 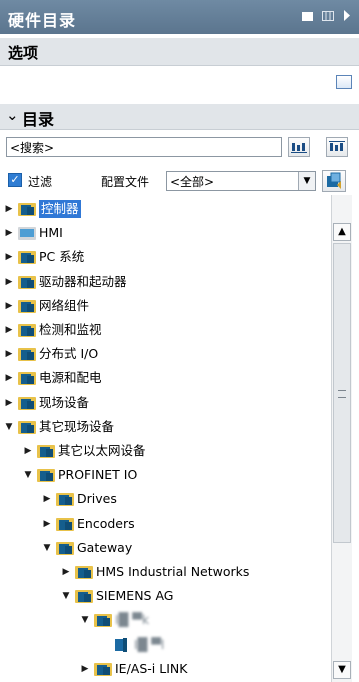 I want to click on options-view-button, so click(x=344, y=82).